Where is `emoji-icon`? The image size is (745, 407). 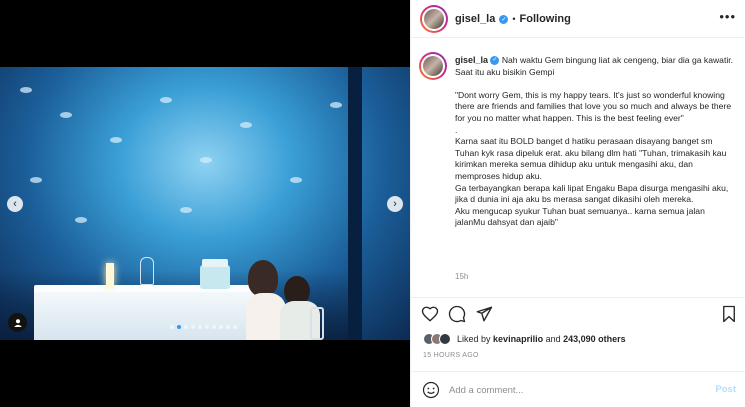
emoji-icon is located at coordinates (431, 390).